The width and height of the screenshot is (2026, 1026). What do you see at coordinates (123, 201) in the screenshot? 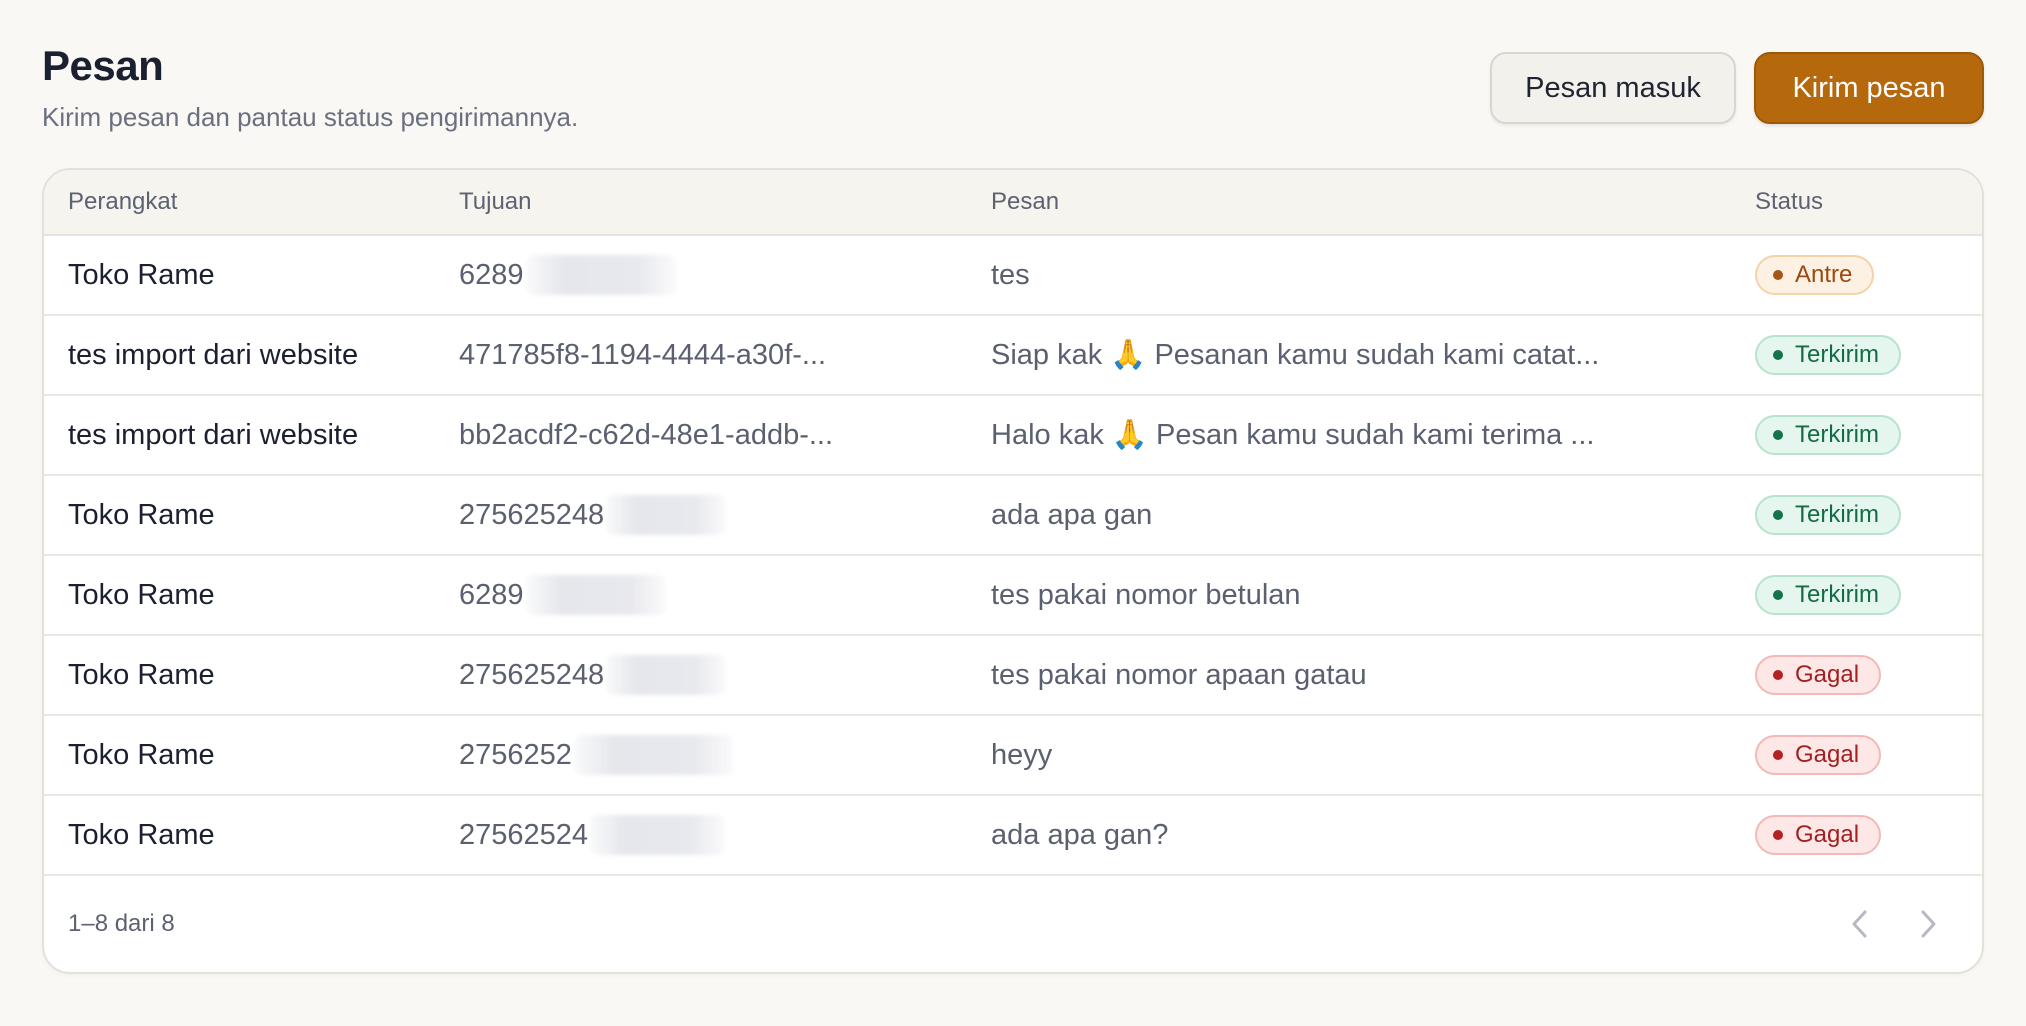
I see `column-header-device: Perangkat` at bounding box center [123, 201].